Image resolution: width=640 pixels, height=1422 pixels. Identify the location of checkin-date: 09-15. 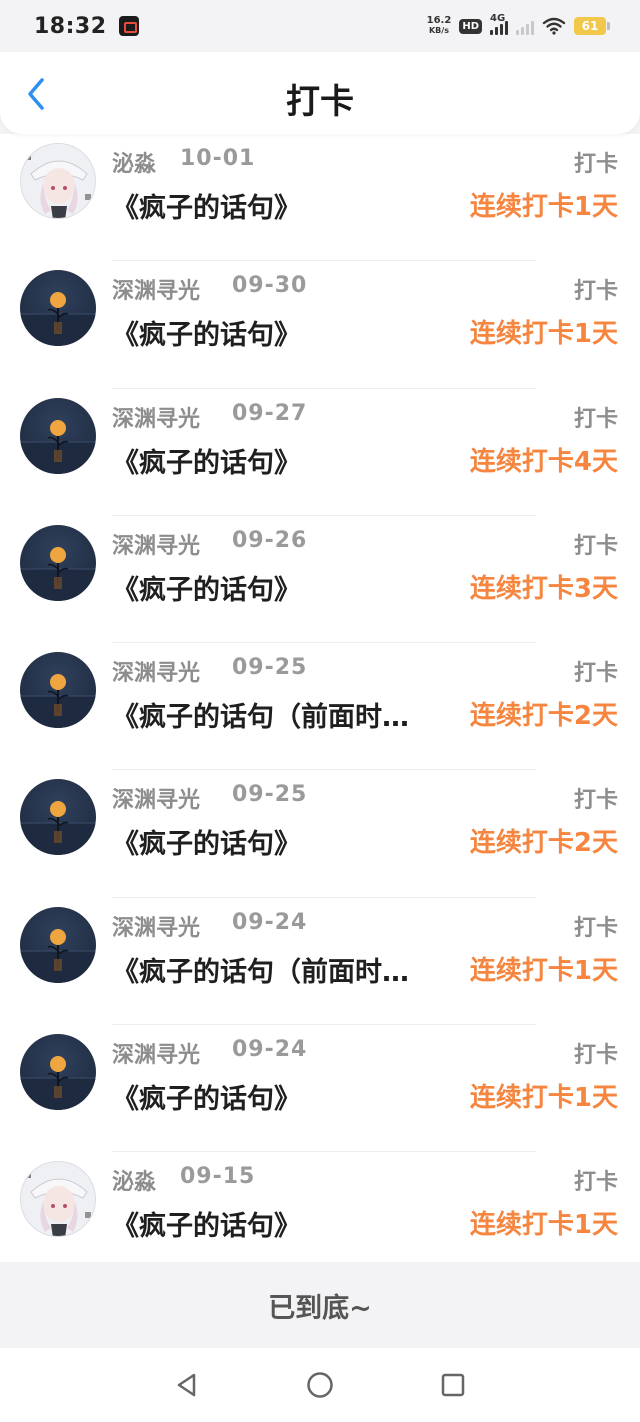
(218, 1177).